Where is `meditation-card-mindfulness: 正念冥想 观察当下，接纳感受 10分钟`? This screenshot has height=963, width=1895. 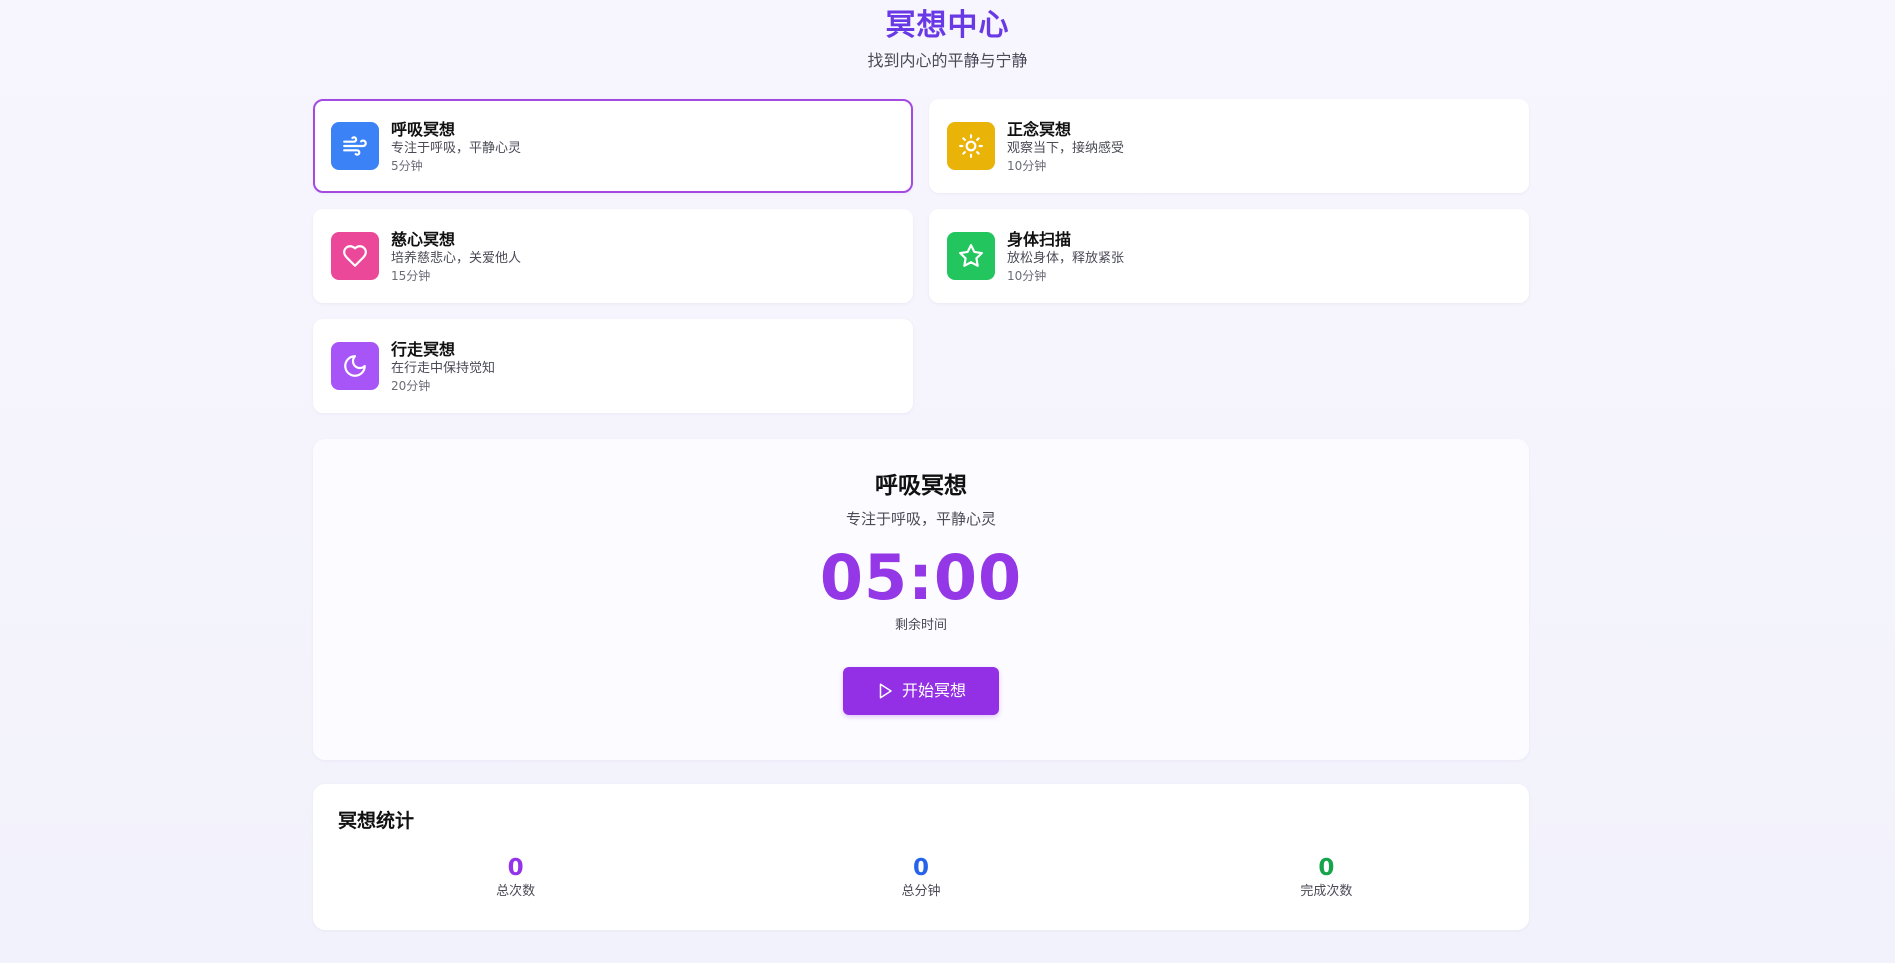
meditation-card-mindfulness: 正念冥想 观察当下，接纳感受 10分钟 is located at coordinates (1229, 146).